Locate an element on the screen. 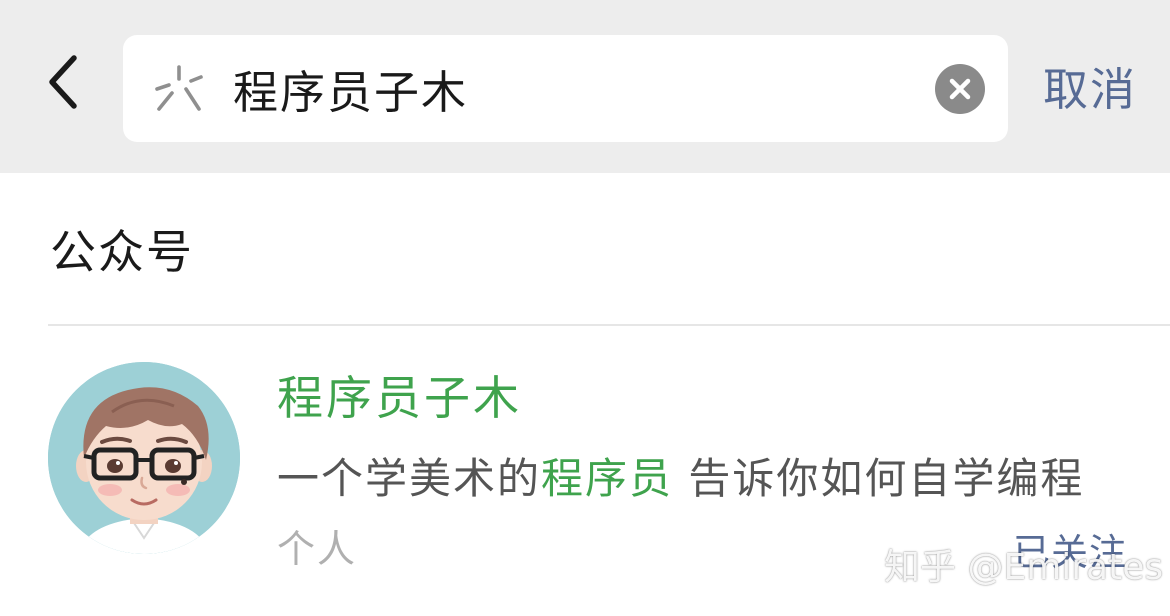 This screenshot has width=1170, height=616. search-logo-icon is located at coordinates (179, 89).